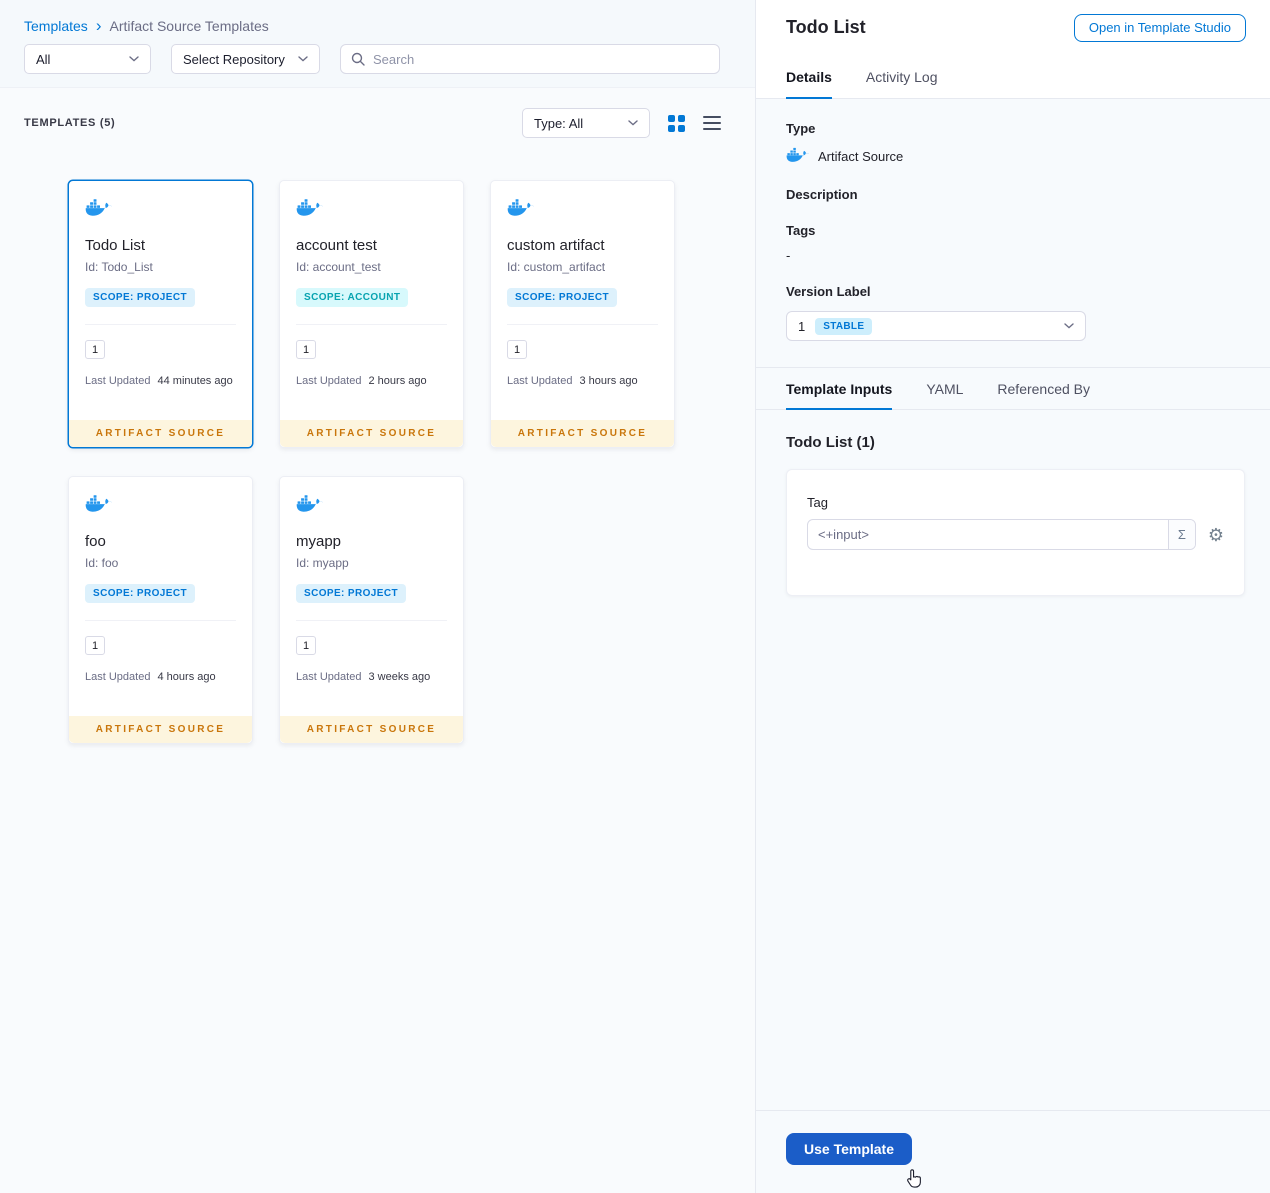  I want to click on tags-value: -, so click(788, 255).